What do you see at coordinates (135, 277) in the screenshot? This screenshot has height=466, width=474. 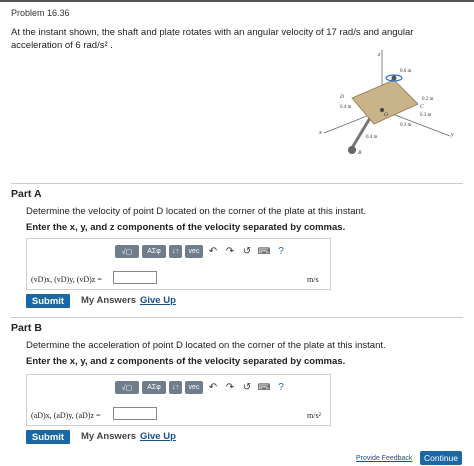 I see `part-a-answer-input` at bounding box center [135, 277].